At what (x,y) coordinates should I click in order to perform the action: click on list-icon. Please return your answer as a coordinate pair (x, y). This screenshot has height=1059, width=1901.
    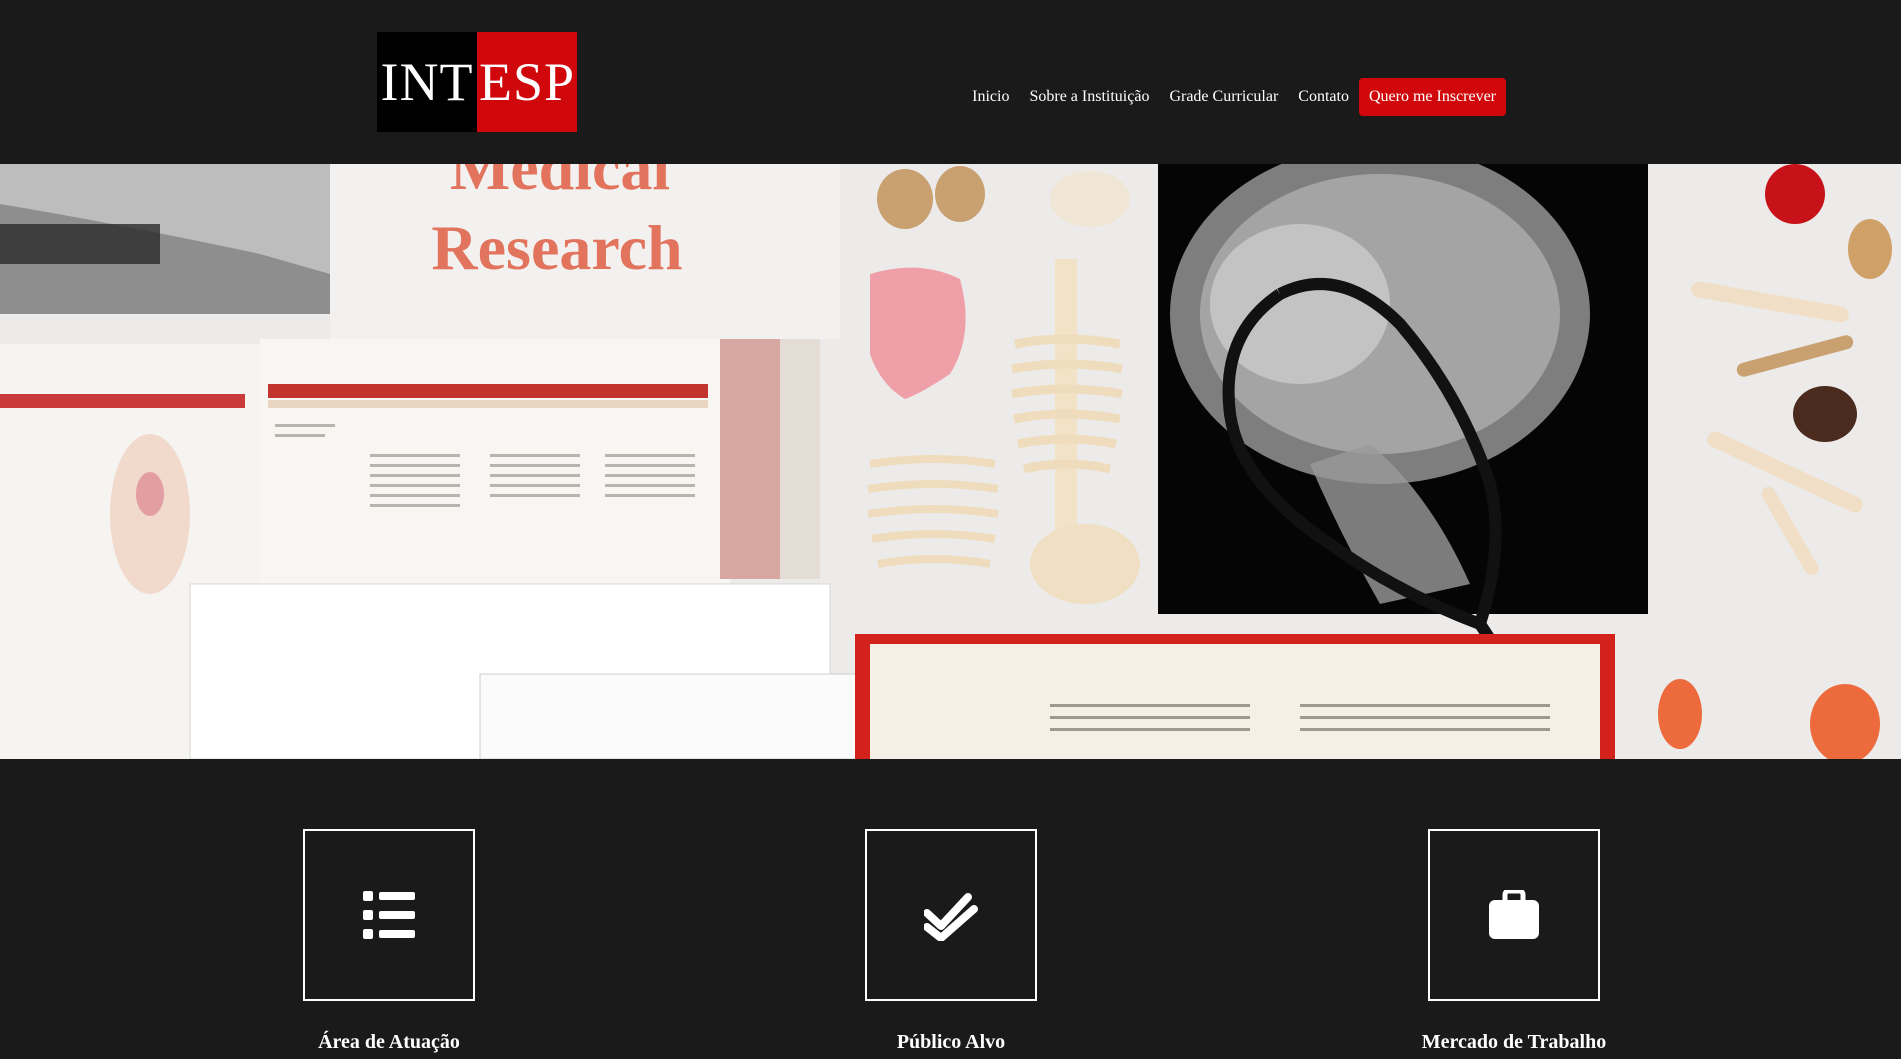
    Looking at the image, I should click on (389, 915).